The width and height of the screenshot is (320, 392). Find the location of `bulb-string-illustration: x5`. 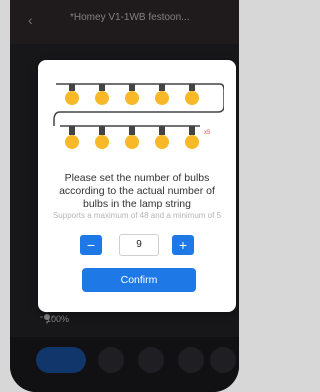

bulb-string-illustration: x5 is located at coordinates (138, 116).